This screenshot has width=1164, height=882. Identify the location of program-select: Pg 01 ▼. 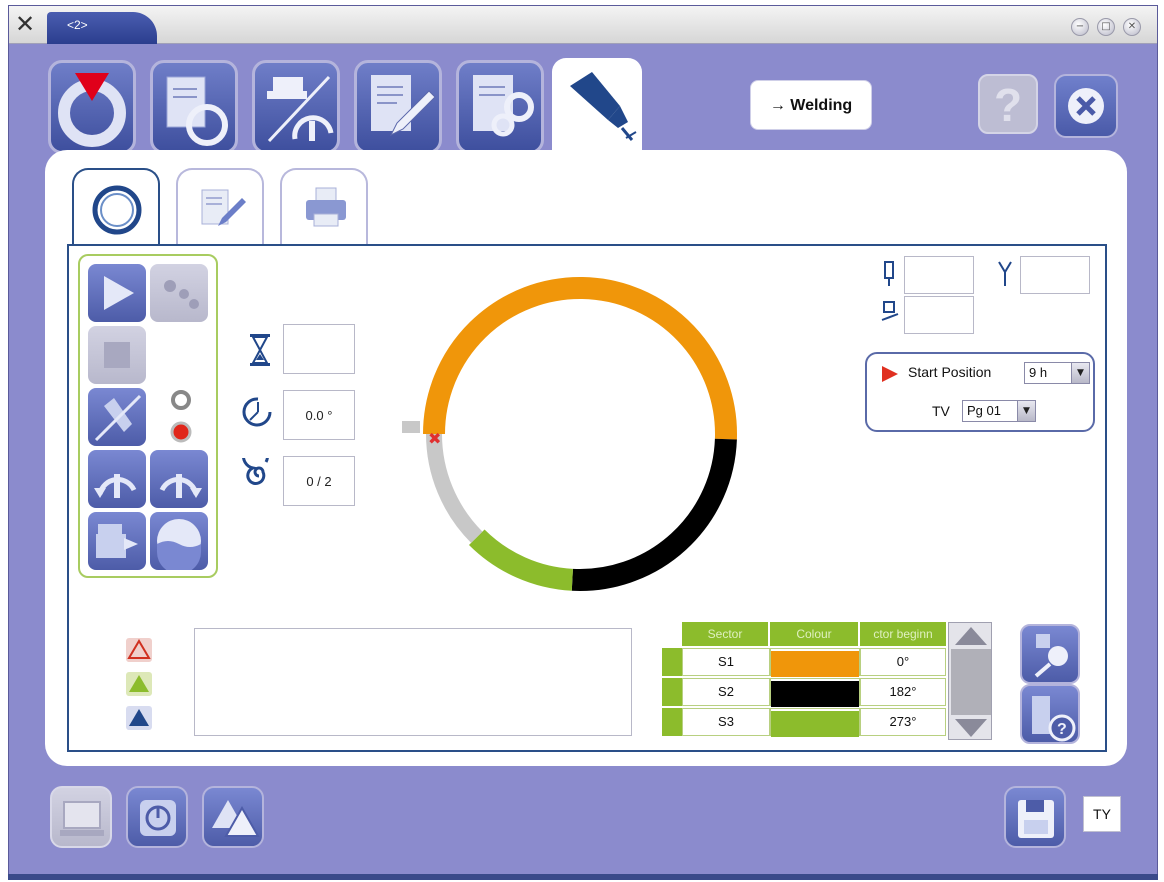
(999, 411).